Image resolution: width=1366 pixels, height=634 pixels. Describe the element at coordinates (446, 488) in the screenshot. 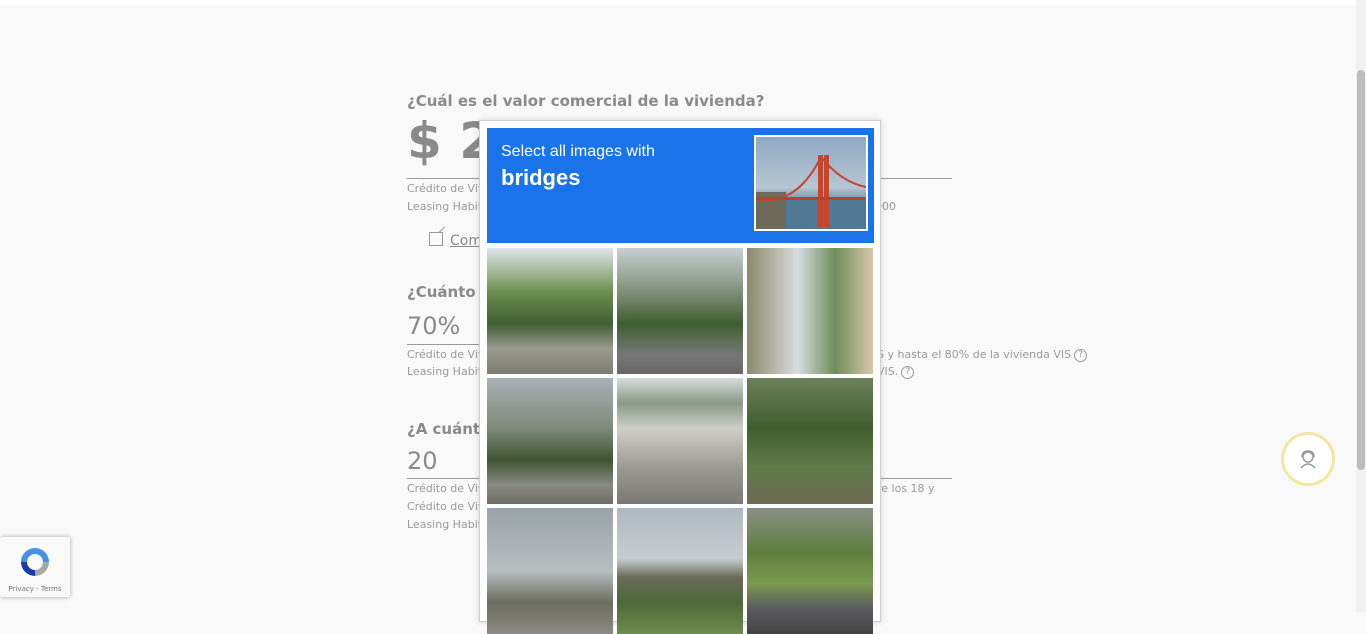

I see `note-term-credit: Crédito de Viv` at that location.